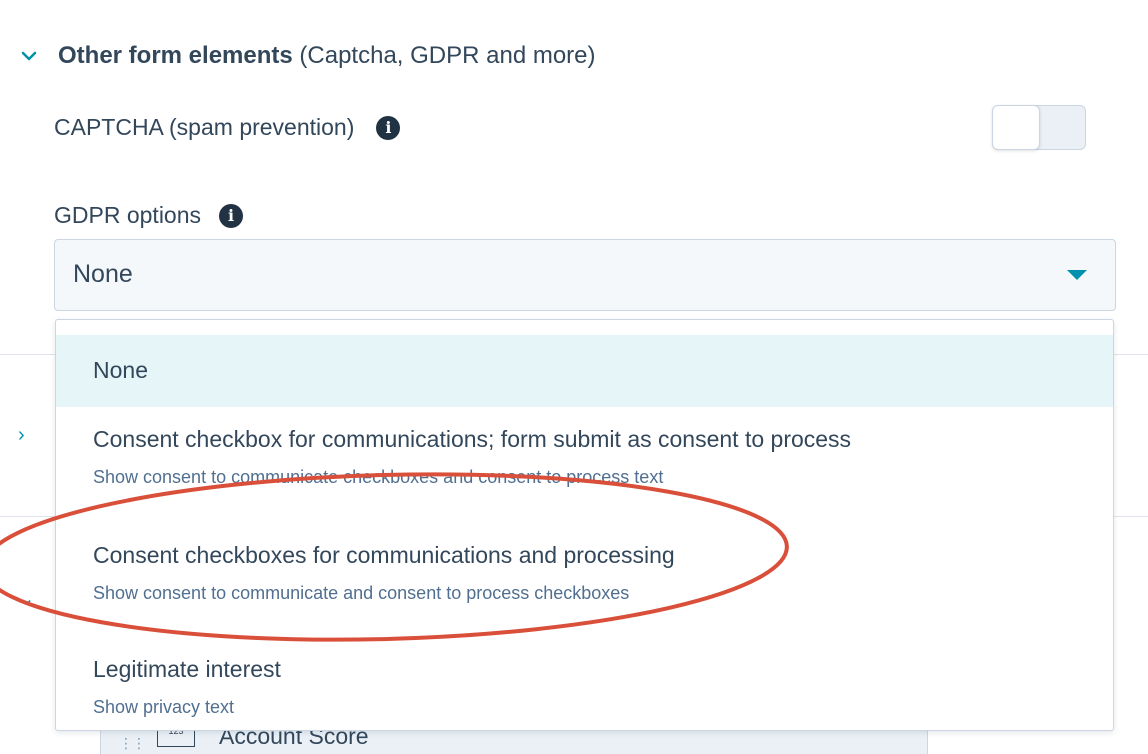 The width and height of the screenshot is (1148, 754). Describe the element at coordinates (175, 55) in the screenshot. I see `section-title: Other form elements` at that location.